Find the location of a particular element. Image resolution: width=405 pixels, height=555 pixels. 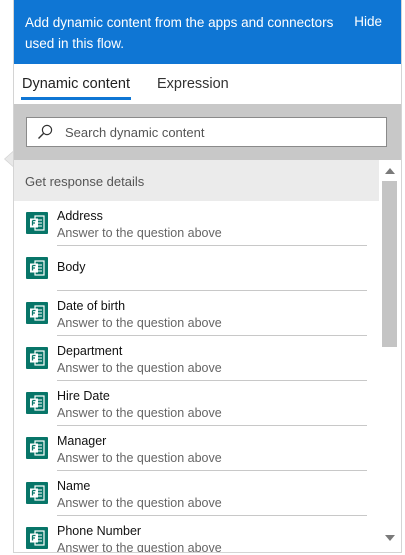

scroll-thumb is located at coordinates (389, 264).